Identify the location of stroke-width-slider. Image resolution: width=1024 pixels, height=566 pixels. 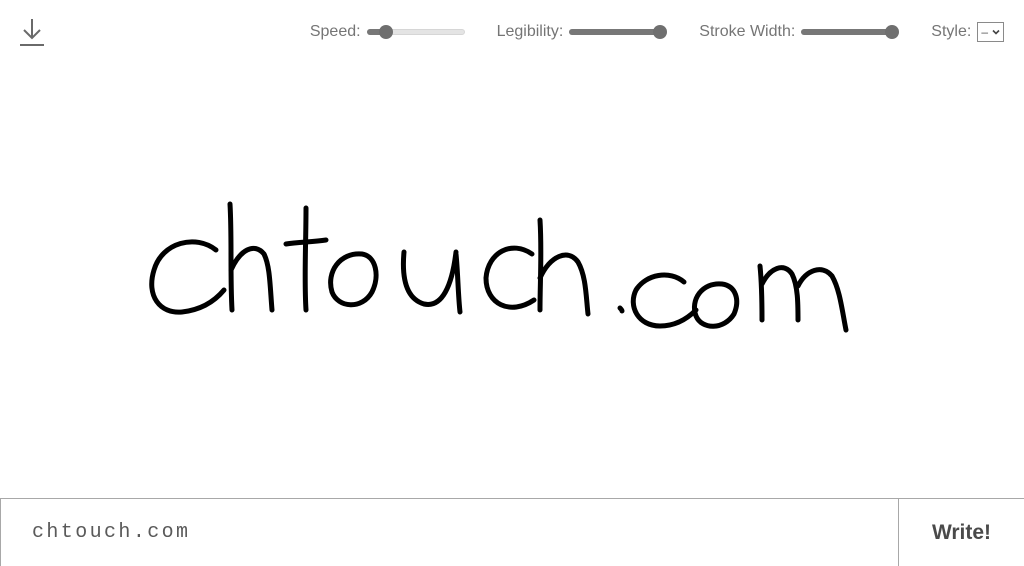
(850, 32).